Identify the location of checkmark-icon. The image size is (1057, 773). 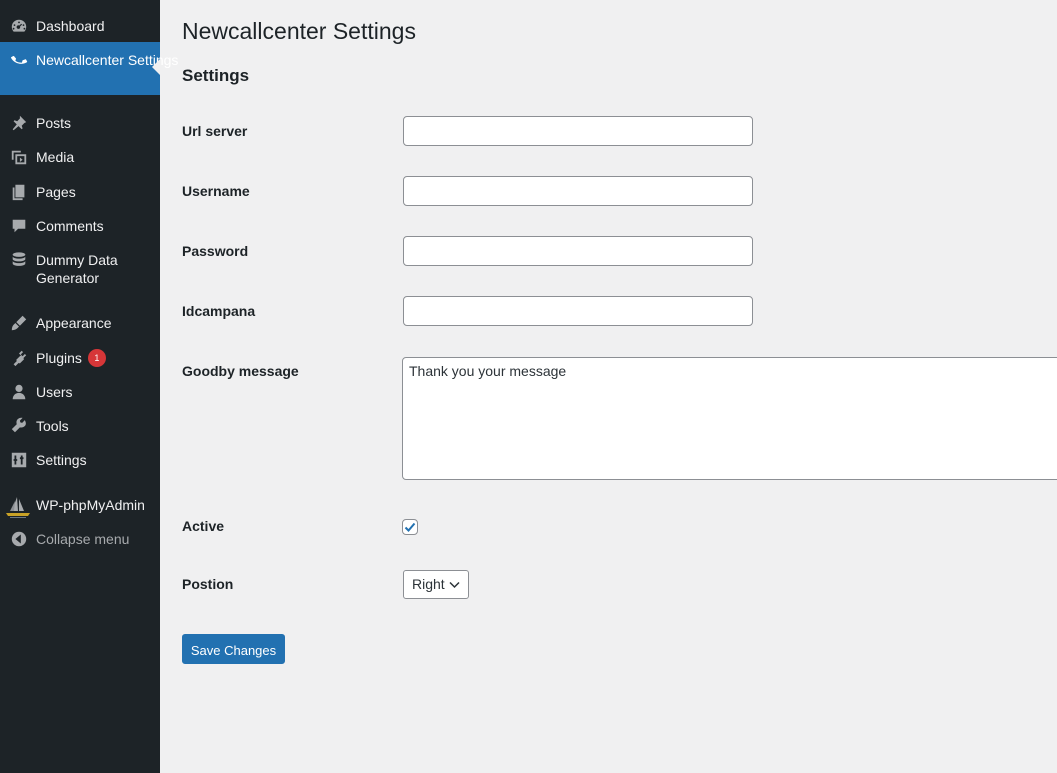
(410, 527).